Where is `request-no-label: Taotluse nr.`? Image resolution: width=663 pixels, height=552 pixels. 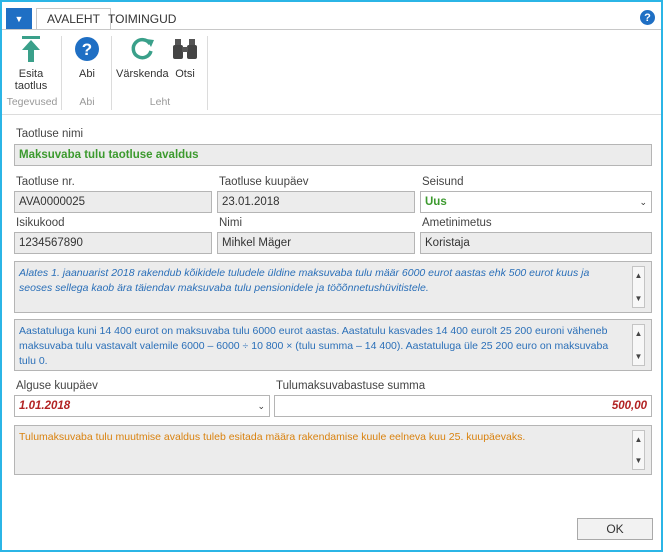
request-no-label: Taotluse nr. is located at coordinates (45, 182).